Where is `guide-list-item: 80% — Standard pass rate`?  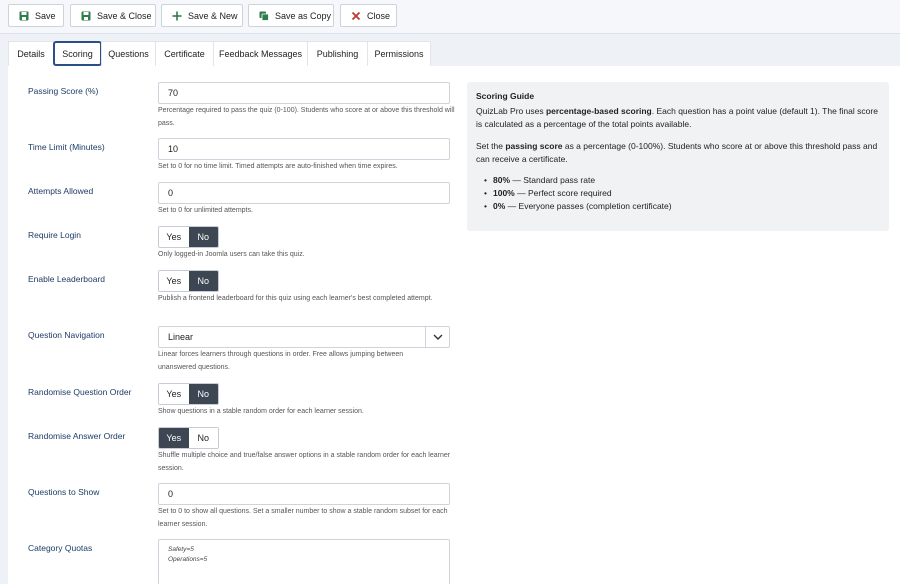
guide-list-item: 80% — Standard pass rate is located at coordinates (578, 180).